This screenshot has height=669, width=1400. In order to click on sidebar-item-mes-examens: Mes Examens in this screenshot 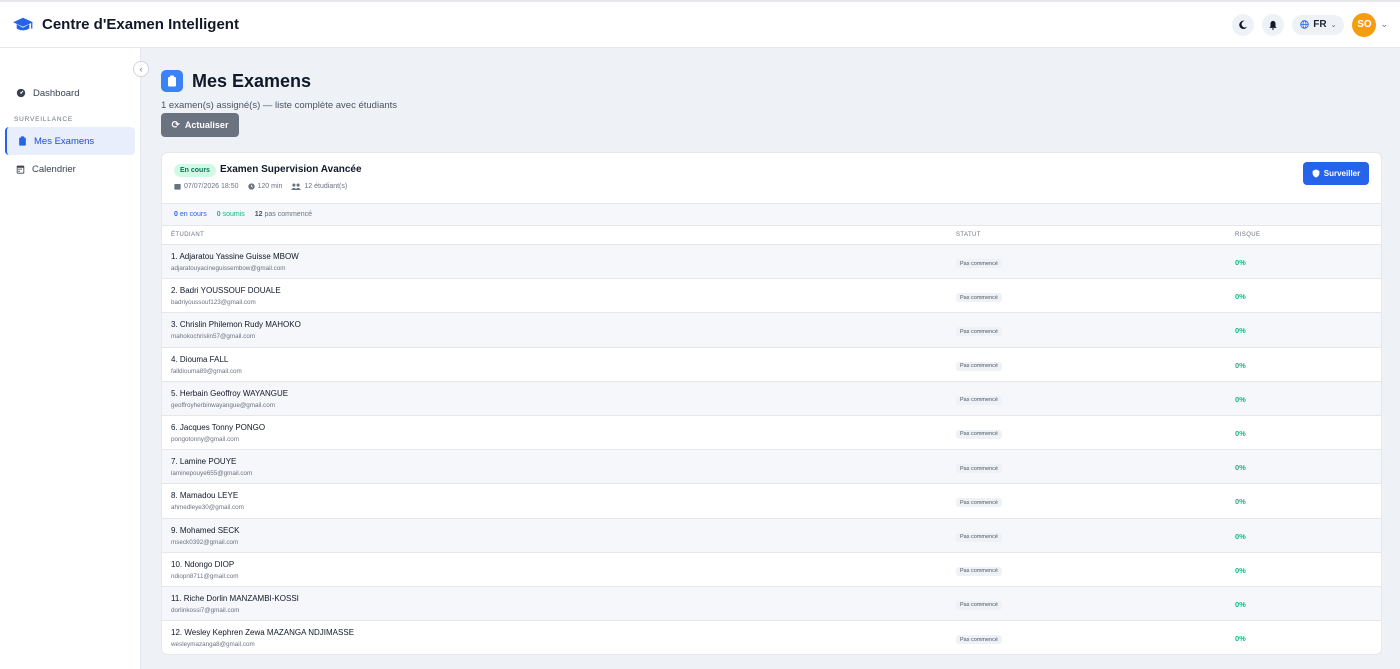, I will do `click(70, 141)`.